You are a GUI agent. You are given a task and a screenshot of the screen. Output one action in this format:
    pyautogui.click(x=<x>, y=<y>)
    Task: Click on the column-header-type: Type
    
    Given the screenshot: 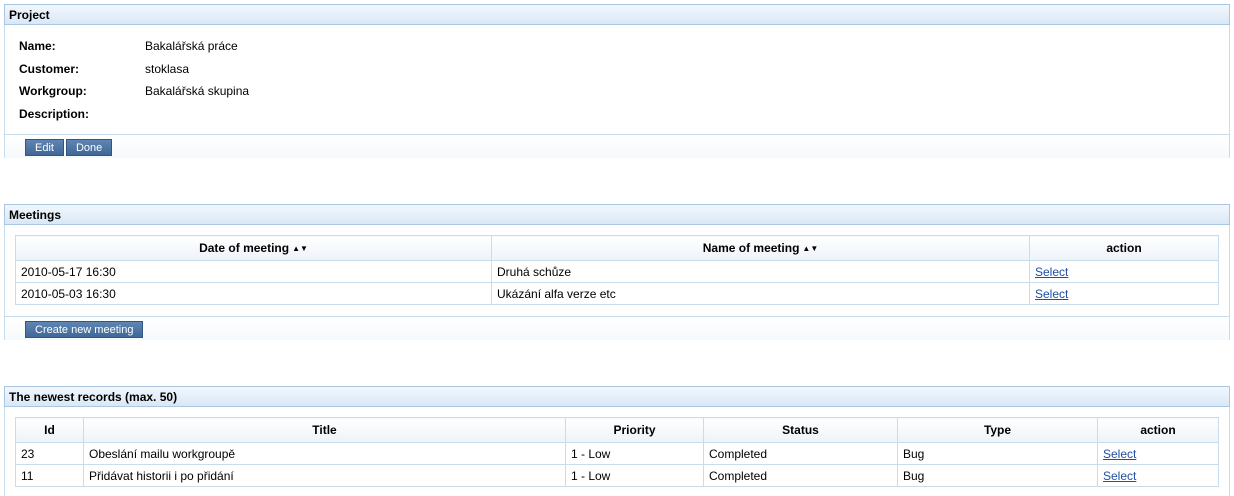 What is the action you would take?
    pyautogui.click(x=997, y=430)
    